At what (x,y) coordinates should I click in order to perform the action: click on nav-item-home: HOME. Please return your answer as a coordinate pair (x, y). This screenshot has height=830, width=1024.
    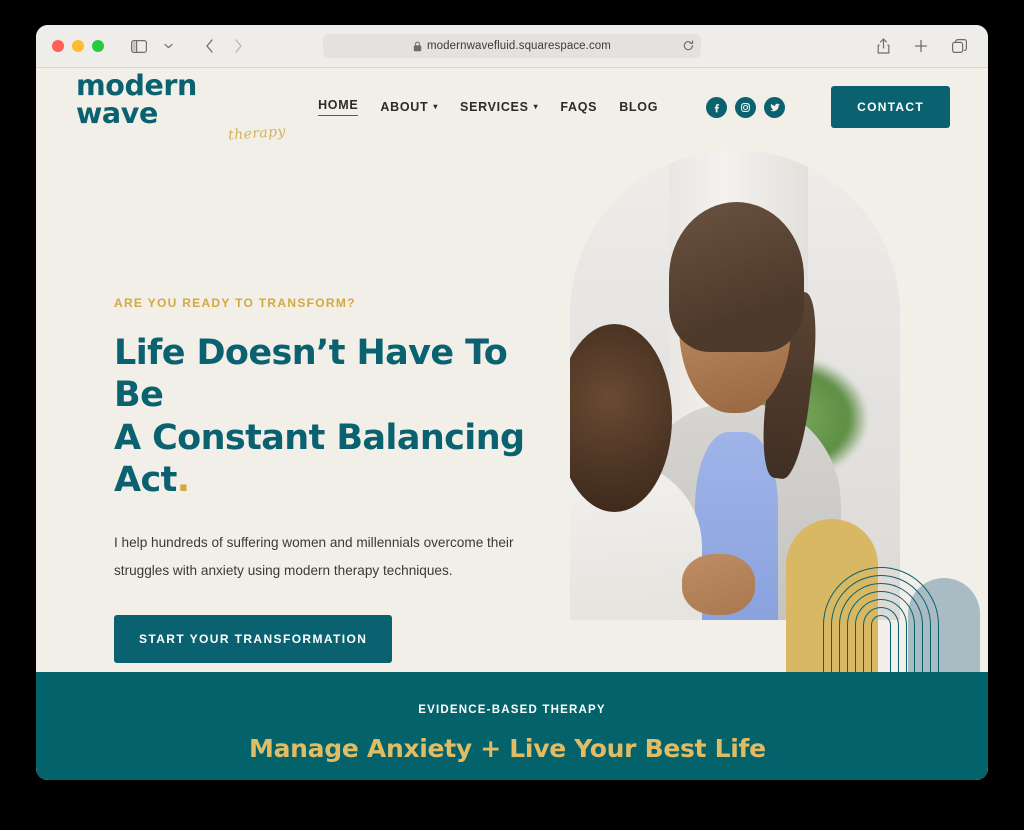
    Looking at the image, I should click on (338, 107).